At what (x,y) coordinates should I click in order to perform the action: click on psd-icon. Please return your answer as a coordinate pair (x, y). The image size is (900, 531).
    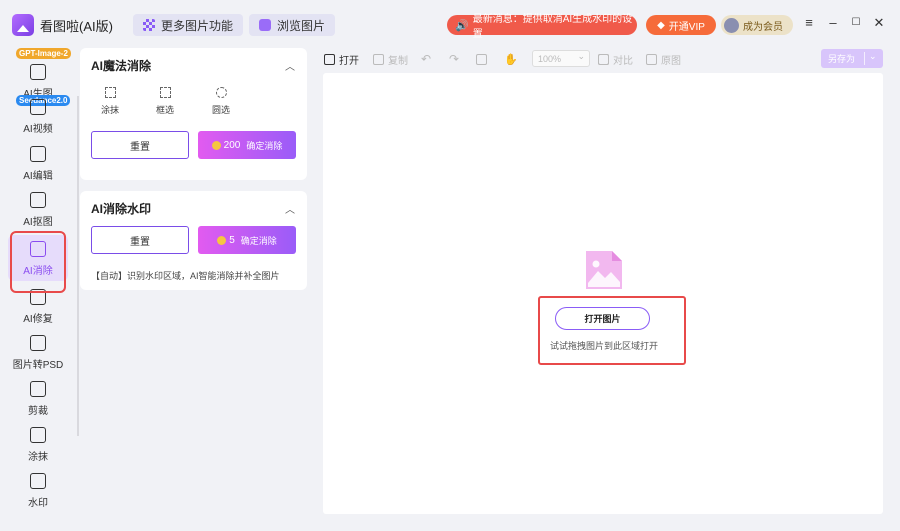
    Looking at the image, I should click on (38, 343).